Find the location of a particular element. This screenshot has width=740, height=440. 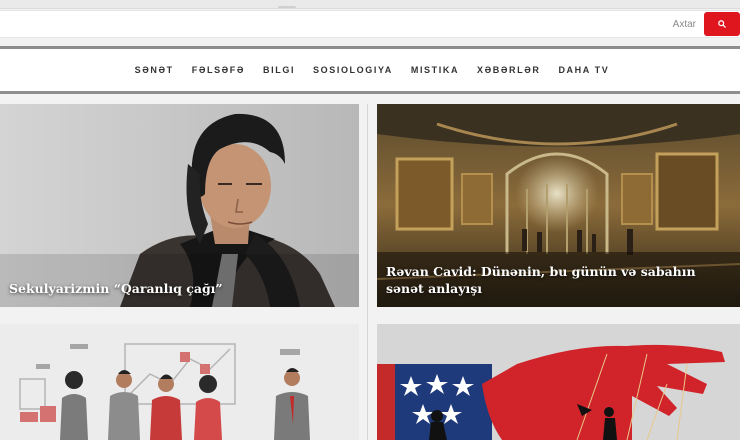

column-divider is located at coordinates (367, 272).